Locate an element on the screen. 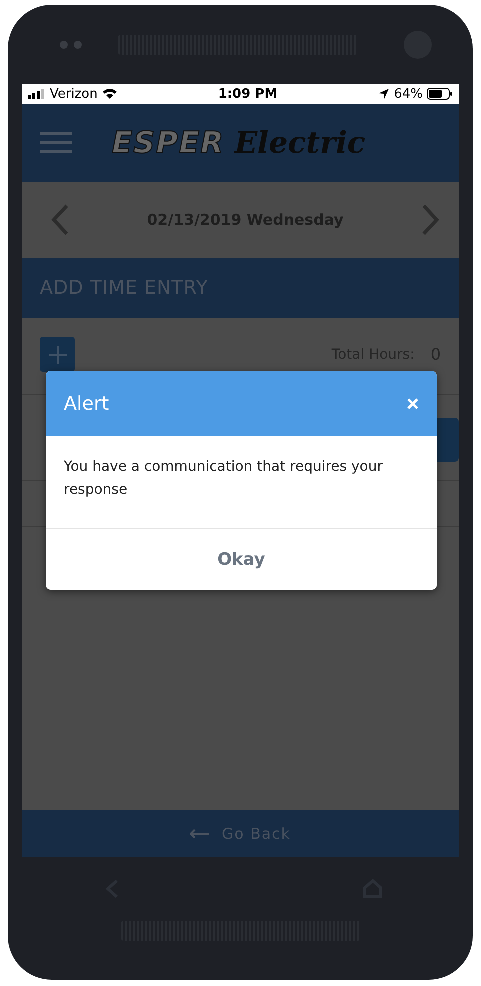 The height and width of the screenshot is (986, 481). alert-message: You have a communication that requires your response is located at coordinates (224, 479).